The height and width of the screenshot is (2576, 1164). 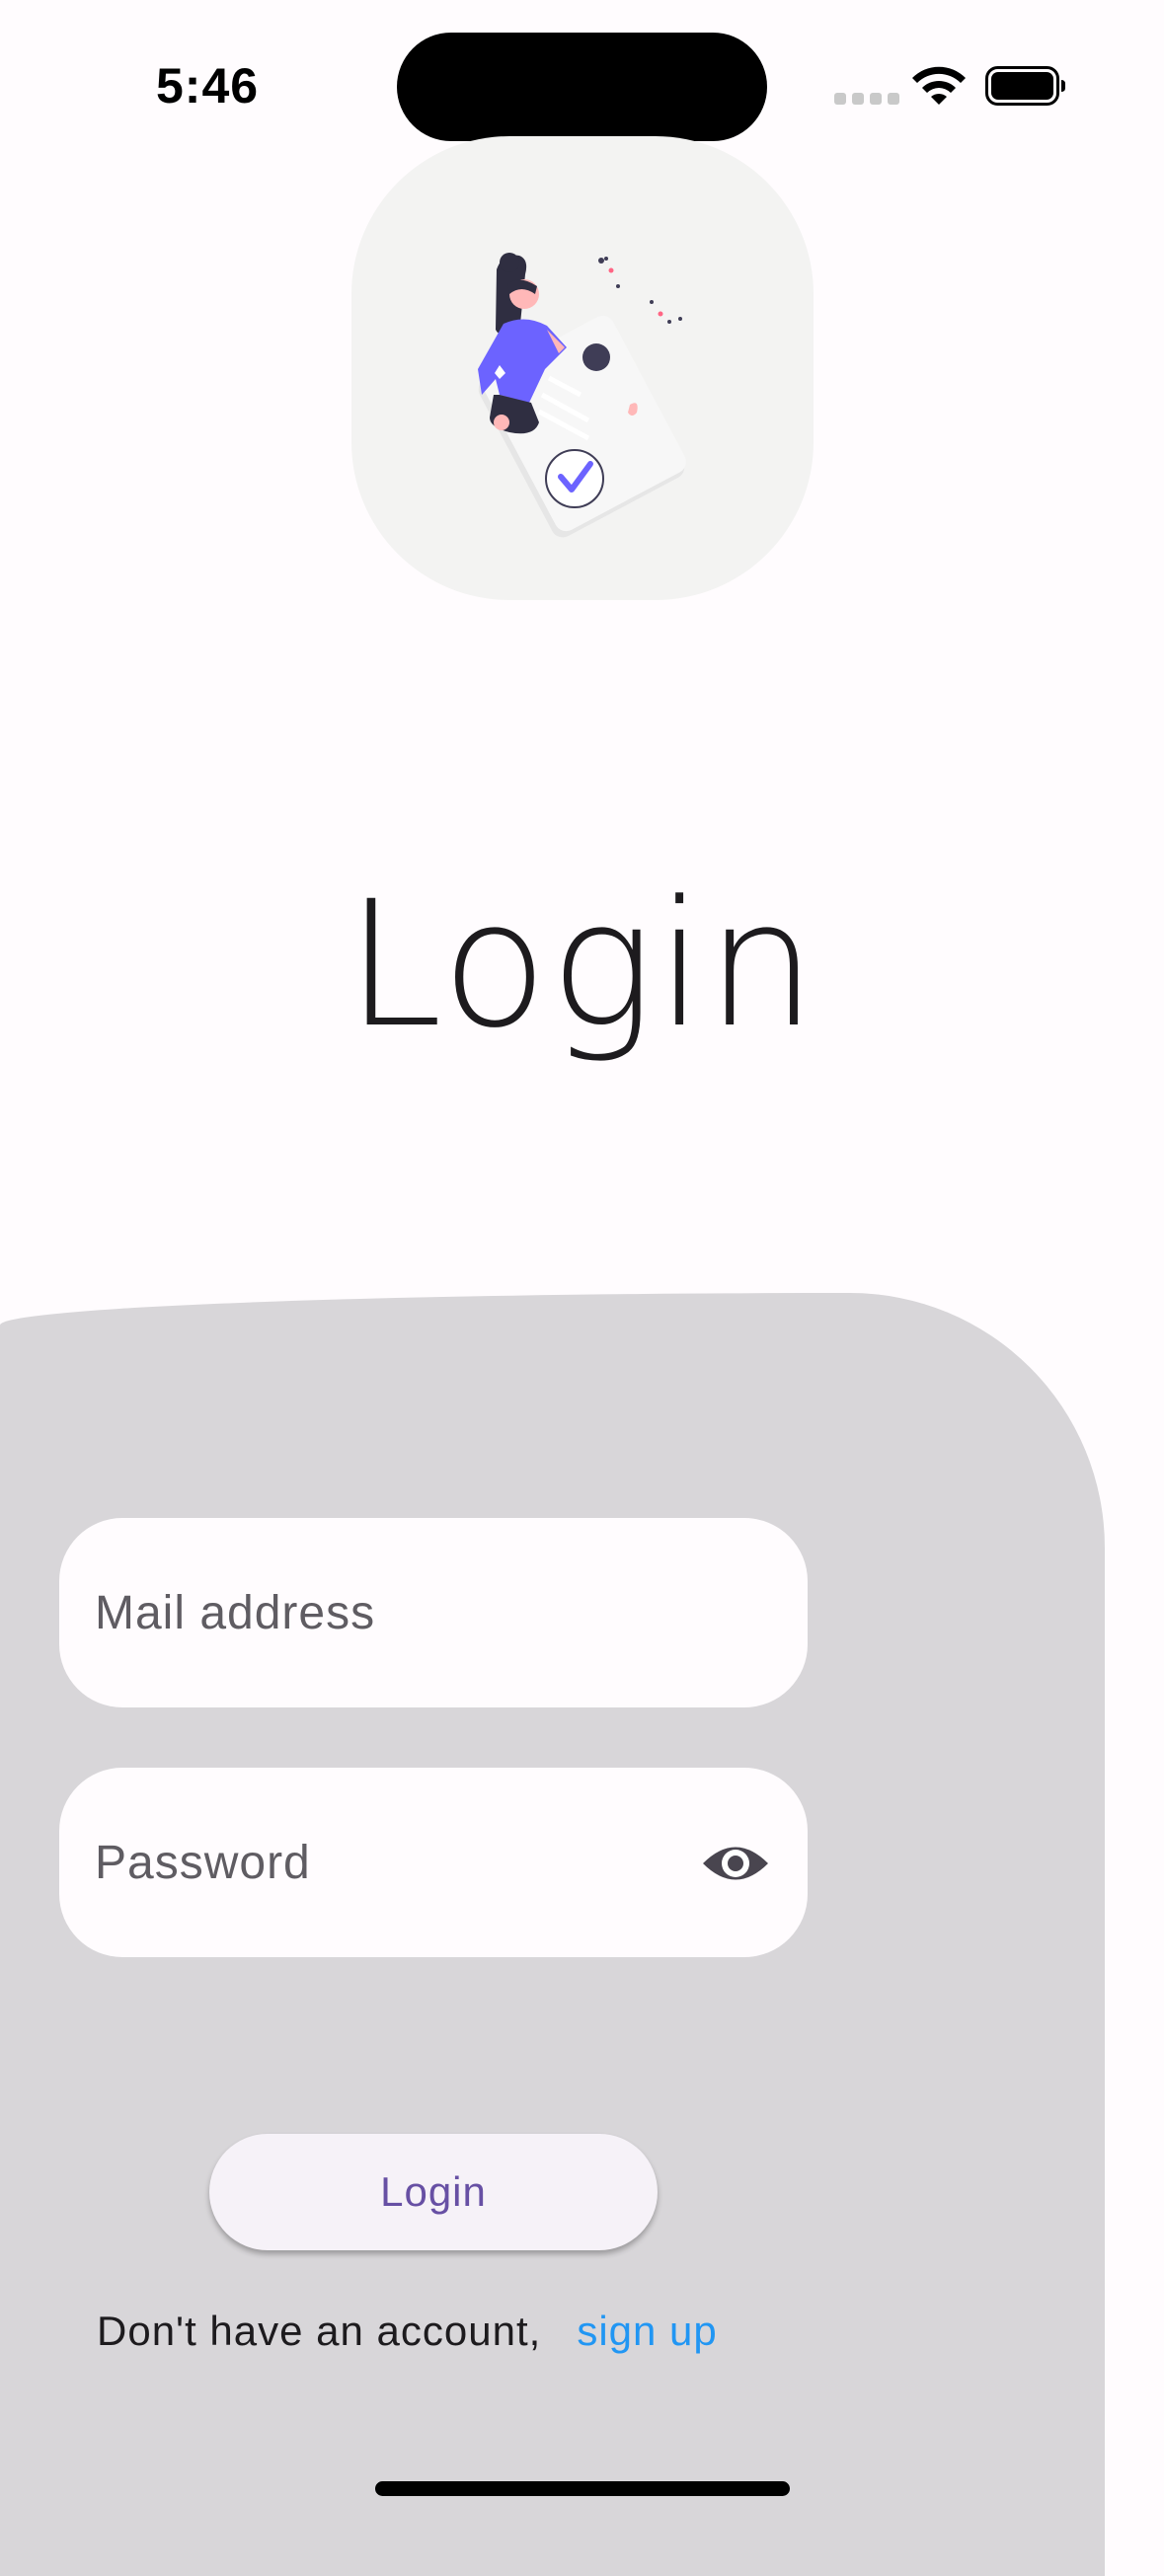 What do you see at coordinates (647, 2331) in the screenshot?
I see `signup-link: sign up` at bounding box center [647, 2331].